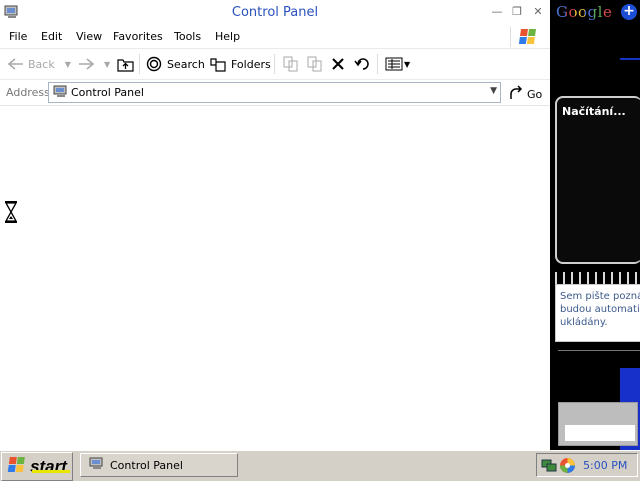 The height and width of the screenshot is (481, 640). I want to click on restore-button: ❐, so click(517, 12).